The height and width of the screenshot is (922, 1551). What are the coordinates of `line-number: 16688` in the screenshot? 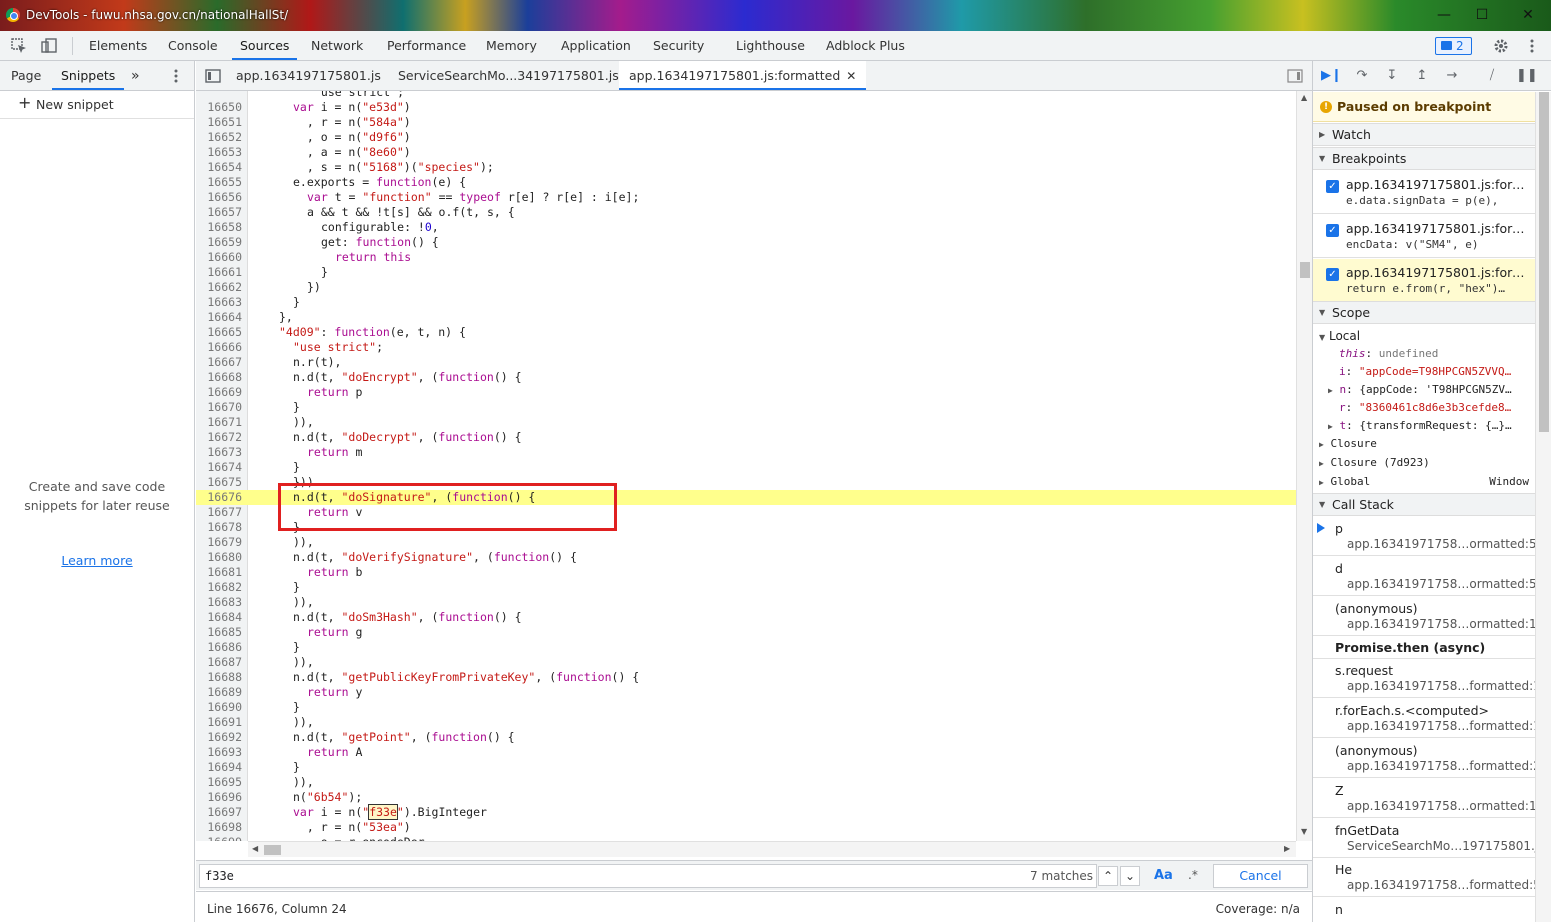 It's located at (219, 677).